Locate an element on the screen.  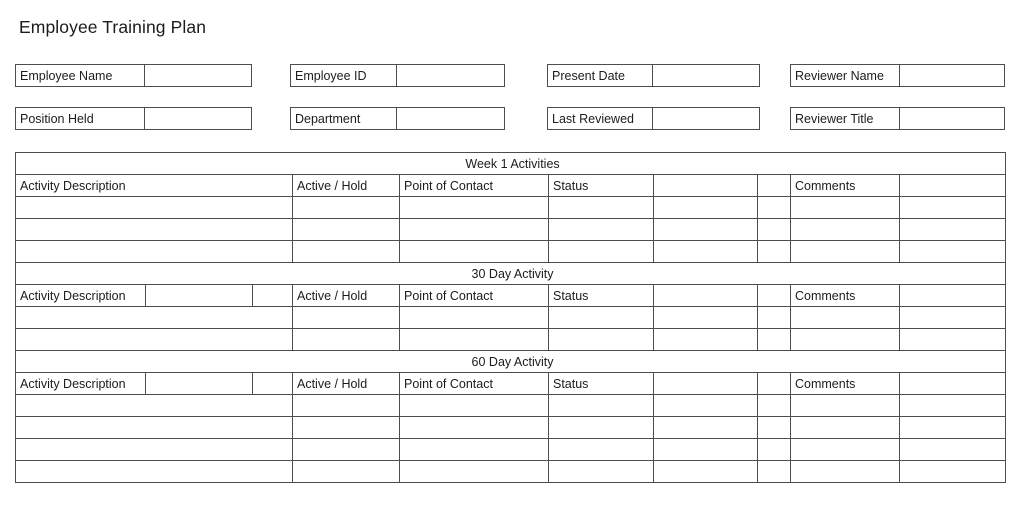
field-last-reviewed-label: Last Reviewed is located at coordinates (600, 118).